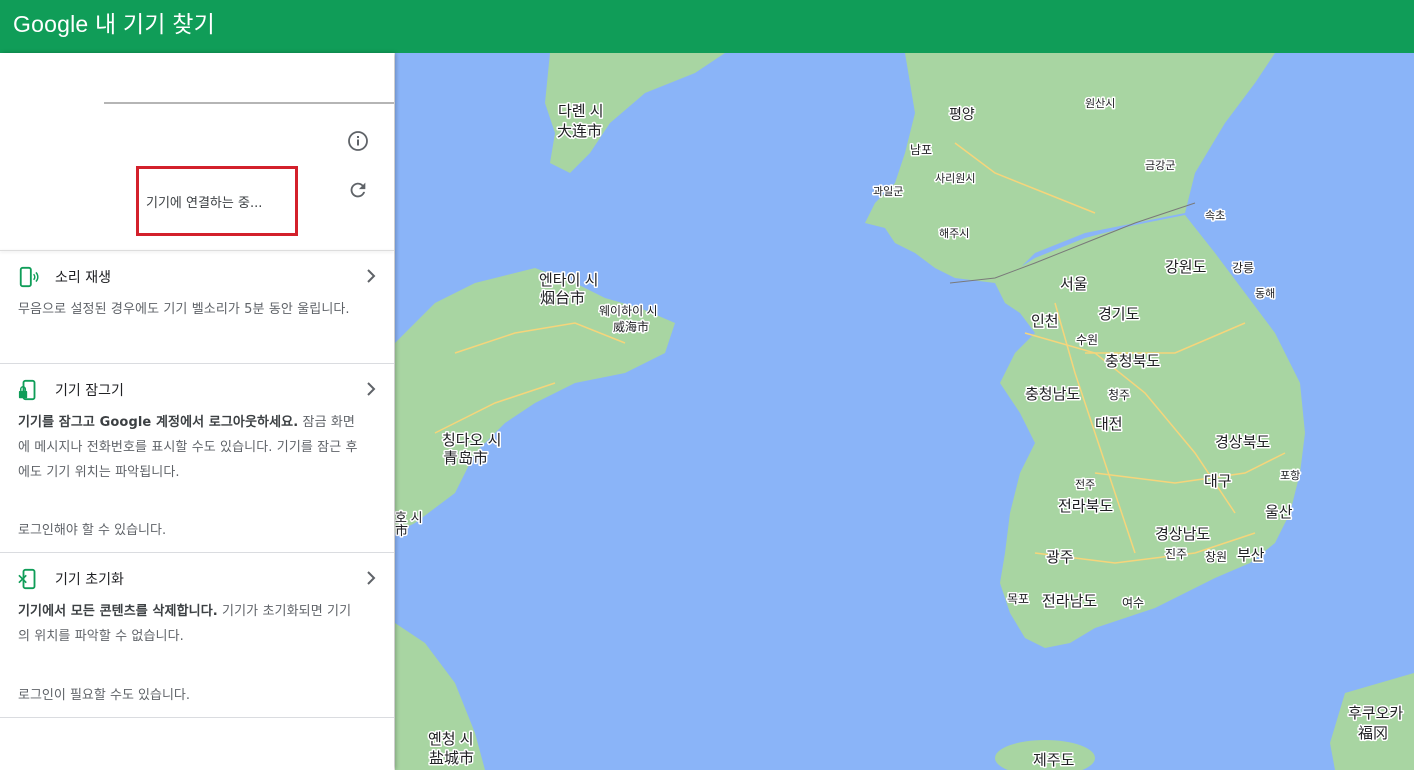  Describe the element at coordinates (1085, 506) in the screenshot. I see `map-label: 전라북도` at that location.